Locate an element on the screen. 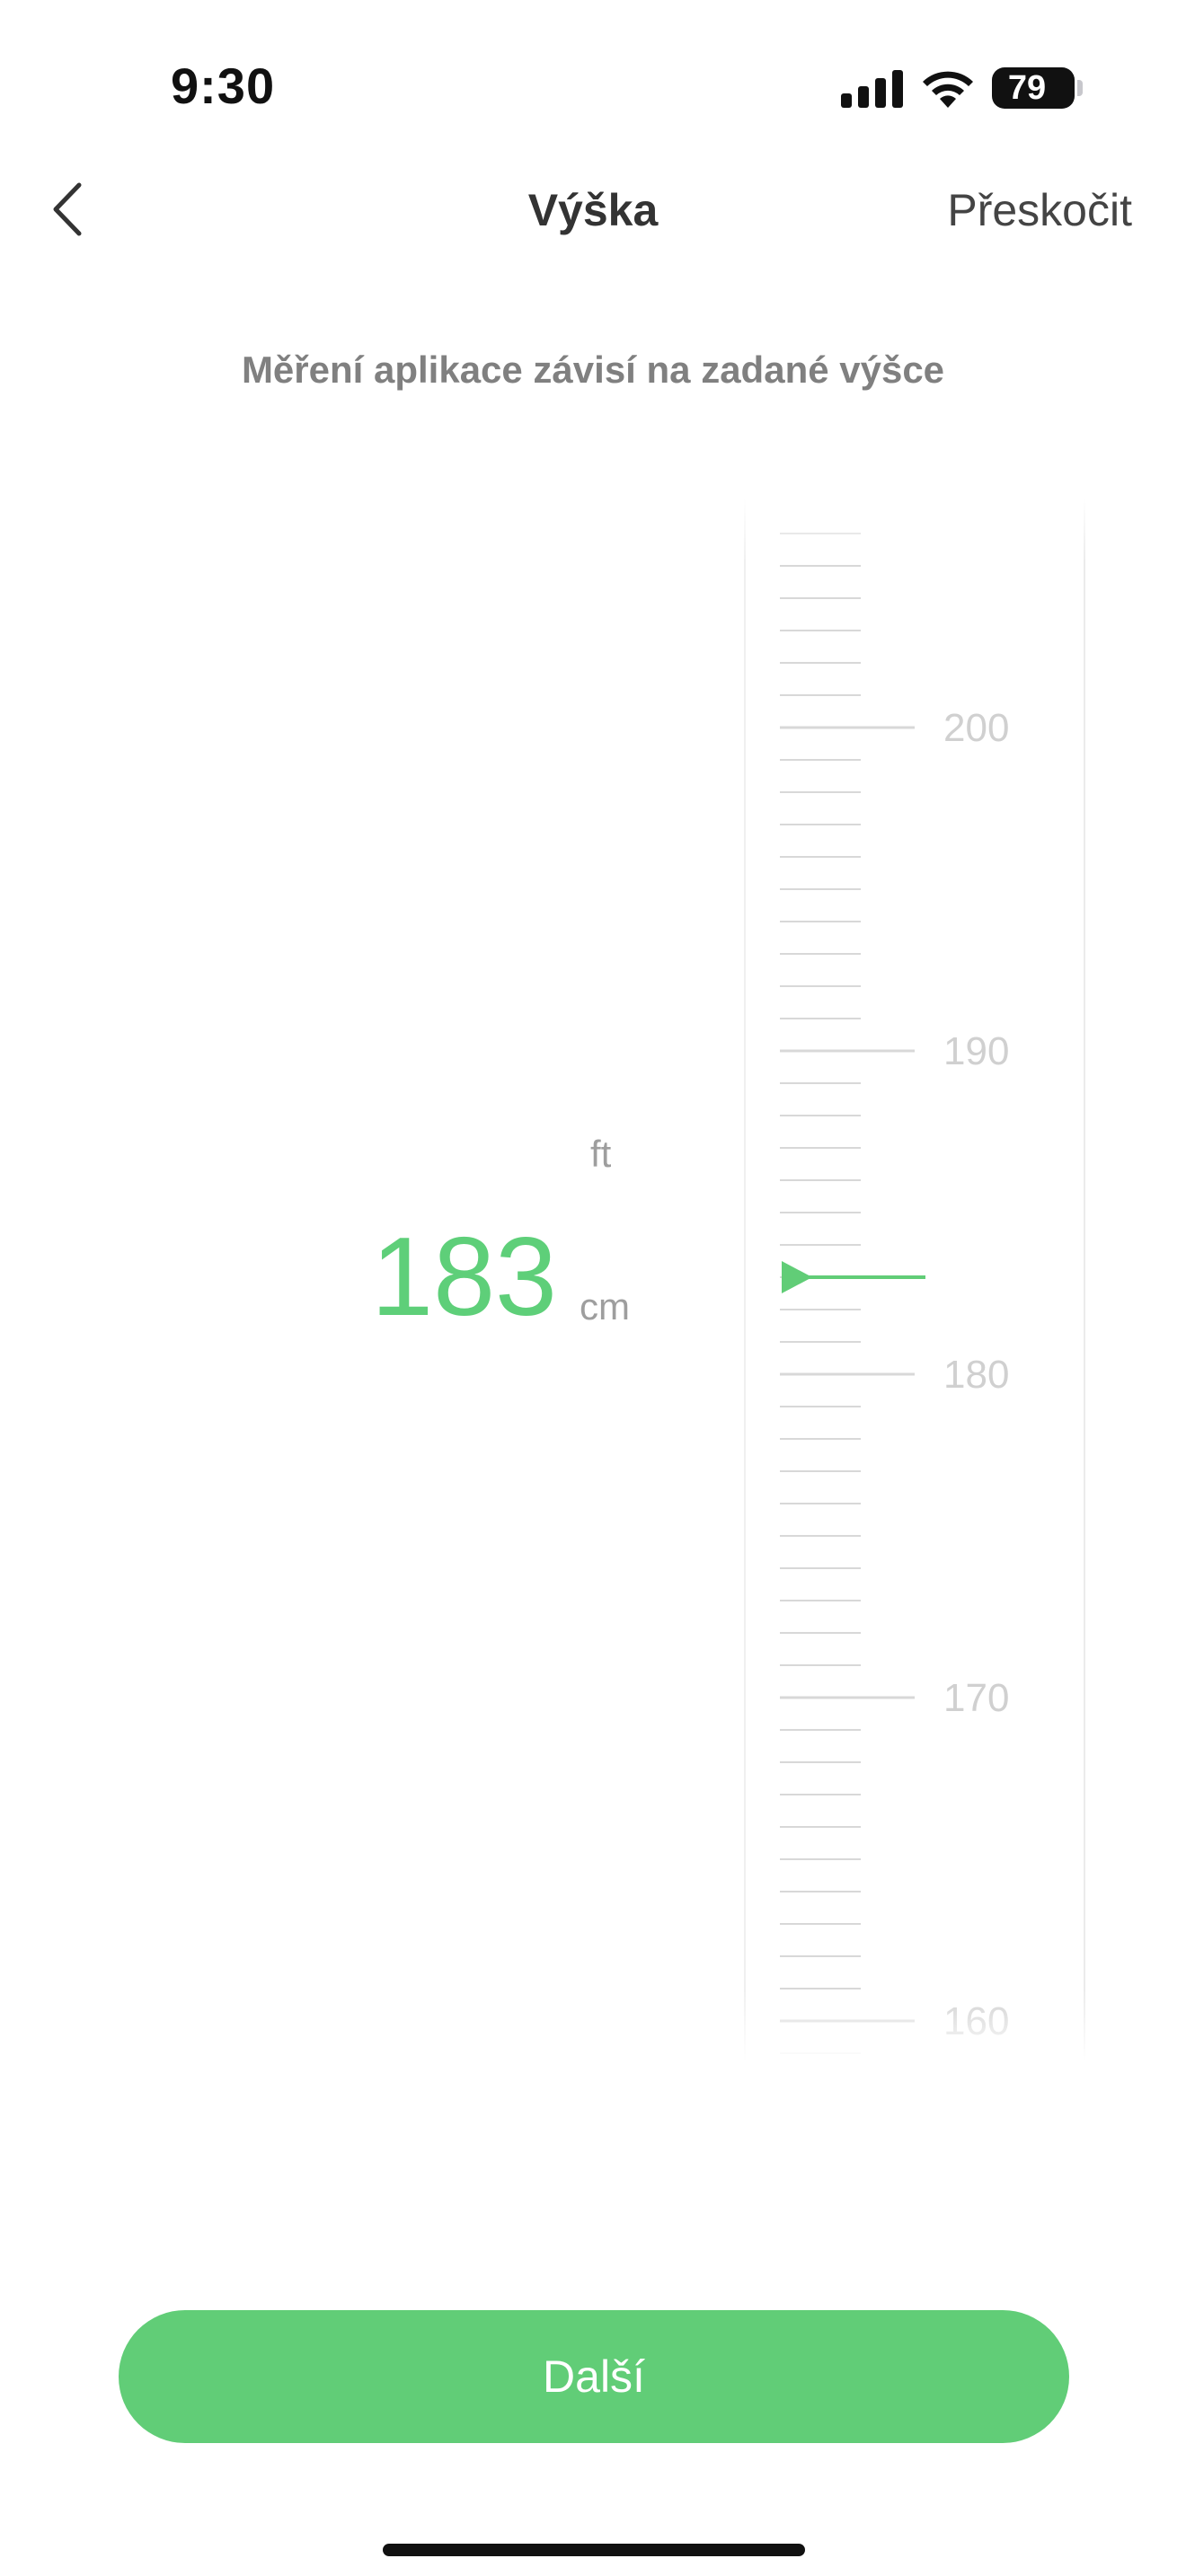  battery-level: 79 is located at coordinates (1027, 87).